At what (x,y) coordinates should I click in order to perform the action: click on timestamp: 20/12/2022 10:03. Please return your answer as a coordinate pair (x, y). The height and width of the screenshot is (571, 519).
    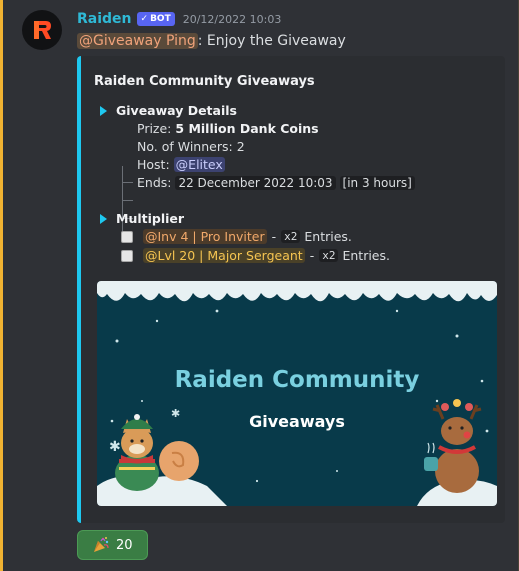
    Looking at the image, I should click on (232, 19).